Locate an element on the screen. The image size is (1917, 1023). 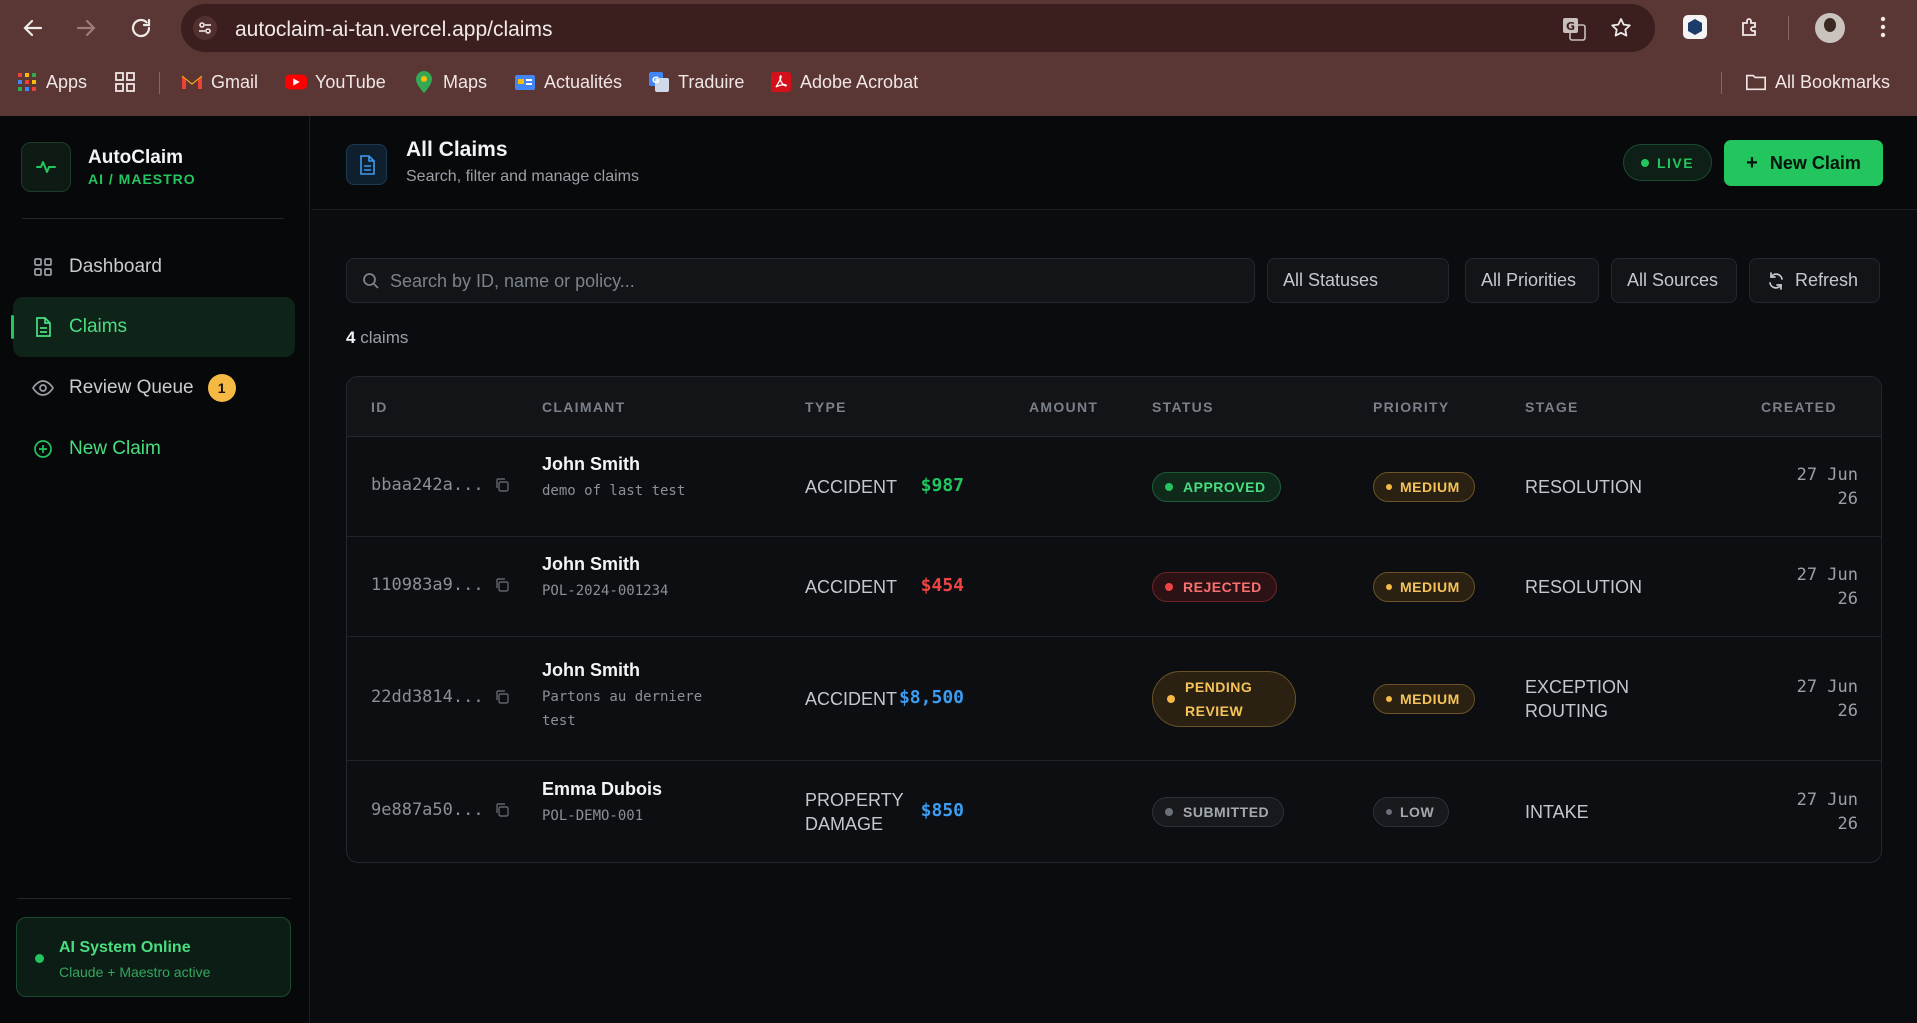
status-badge: REJECTED is located at coordinates (1214, 587).